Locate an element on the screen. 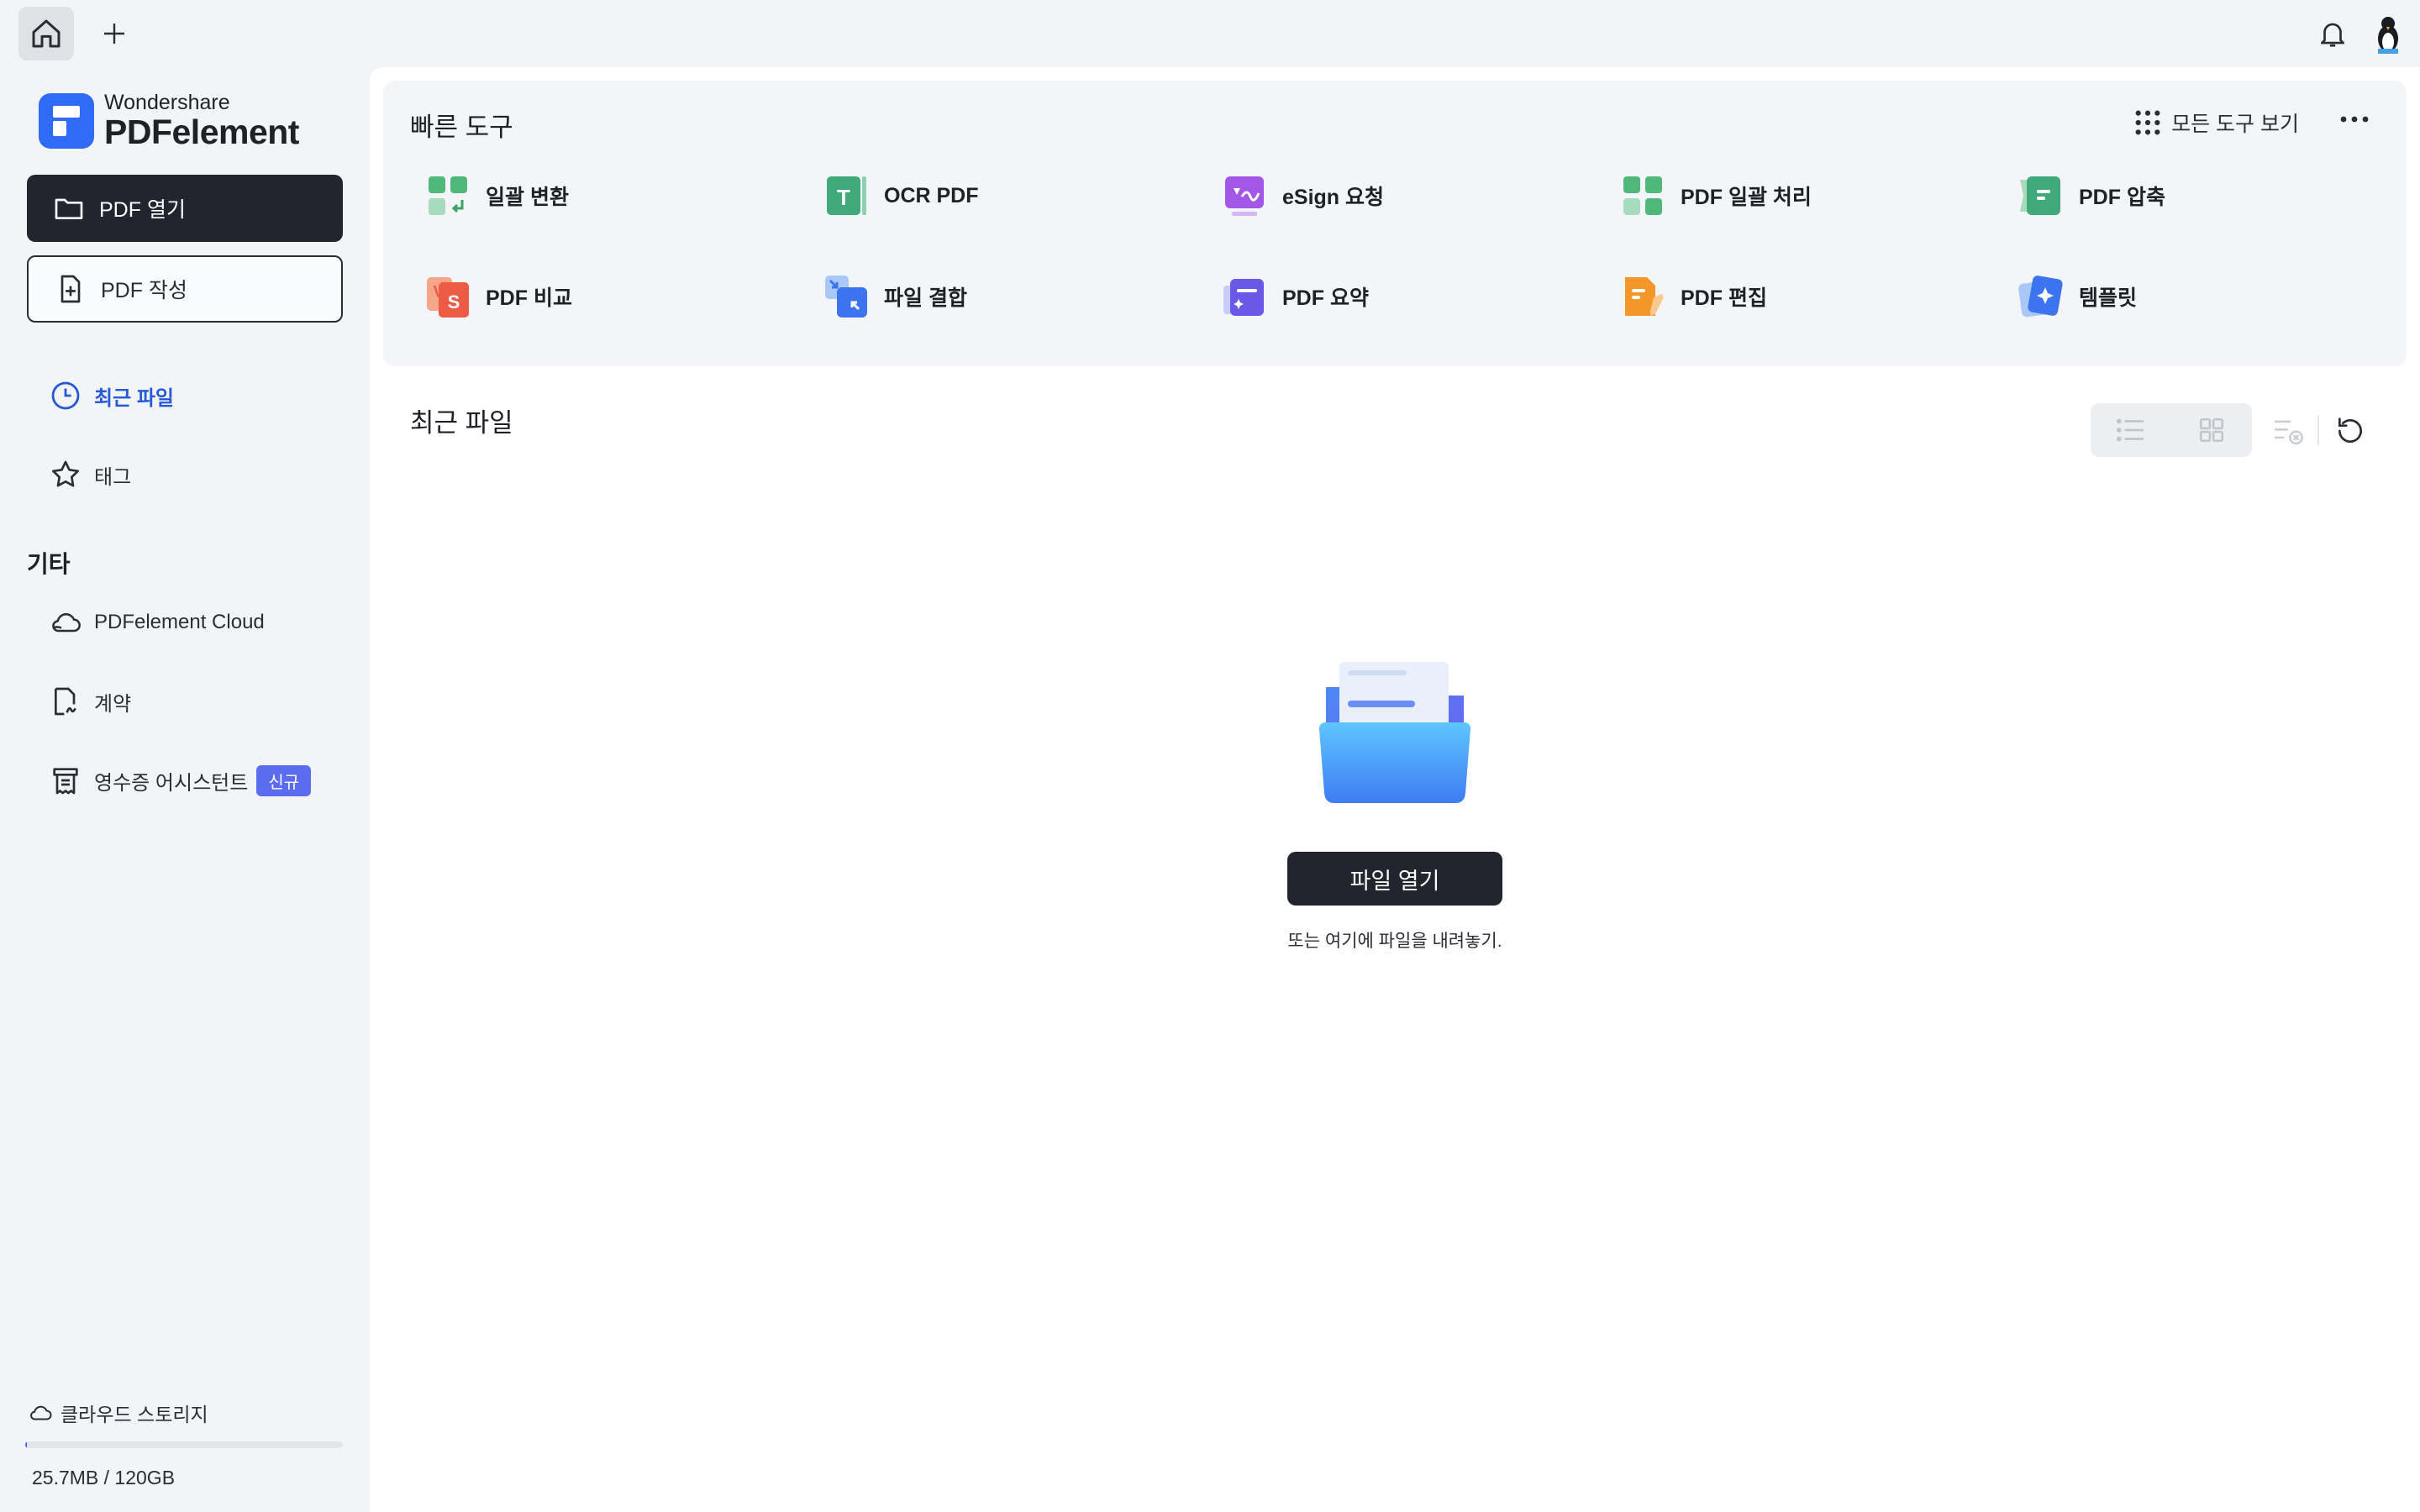  tool-ocr: T OCR PDF is located at coordinates (901, 195).